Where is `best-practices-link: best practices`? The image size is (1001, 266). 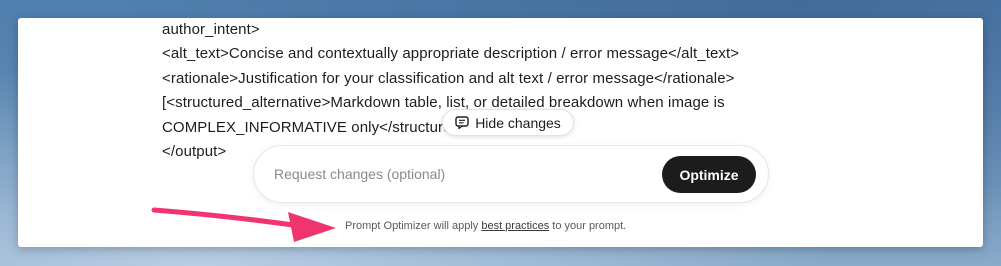 best-practices-link: best practices is located at coordinates (515, 226).